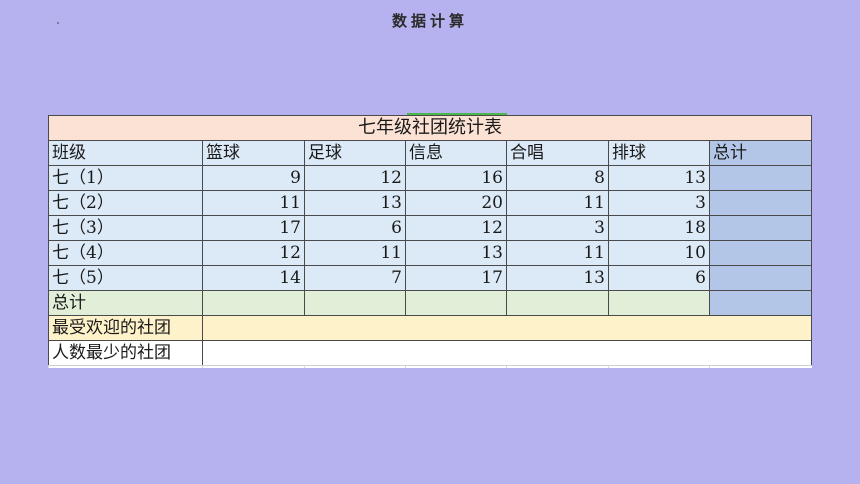  What do you see at coordinates (760, 153) in the screenshot?
I see `header-total: 总计` at bounding box center [760, 153].